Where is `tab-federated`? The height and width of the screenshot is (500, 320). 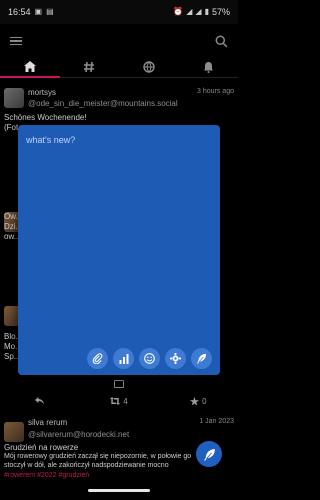
tab-federated is located at coordinates (149, 66).